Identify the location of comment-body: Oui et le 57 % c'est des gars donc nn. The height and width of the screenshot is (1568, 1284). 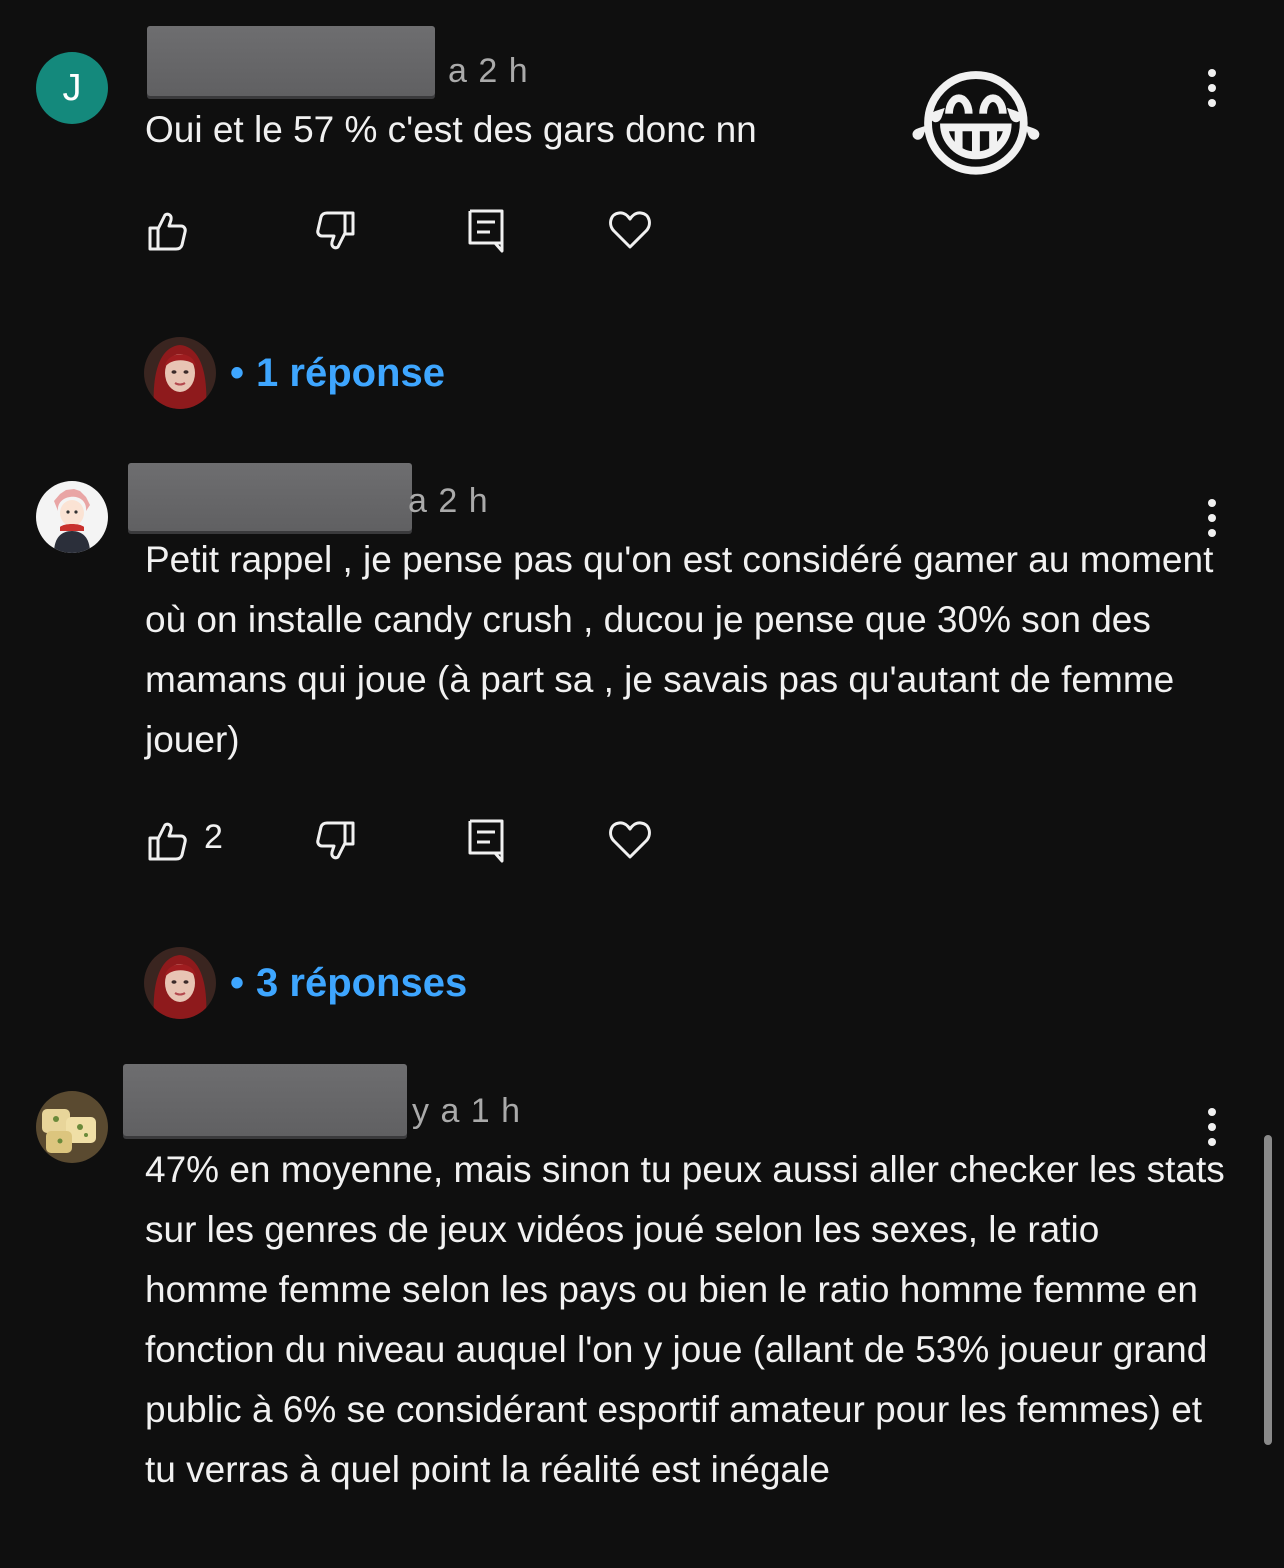
(451, 129).